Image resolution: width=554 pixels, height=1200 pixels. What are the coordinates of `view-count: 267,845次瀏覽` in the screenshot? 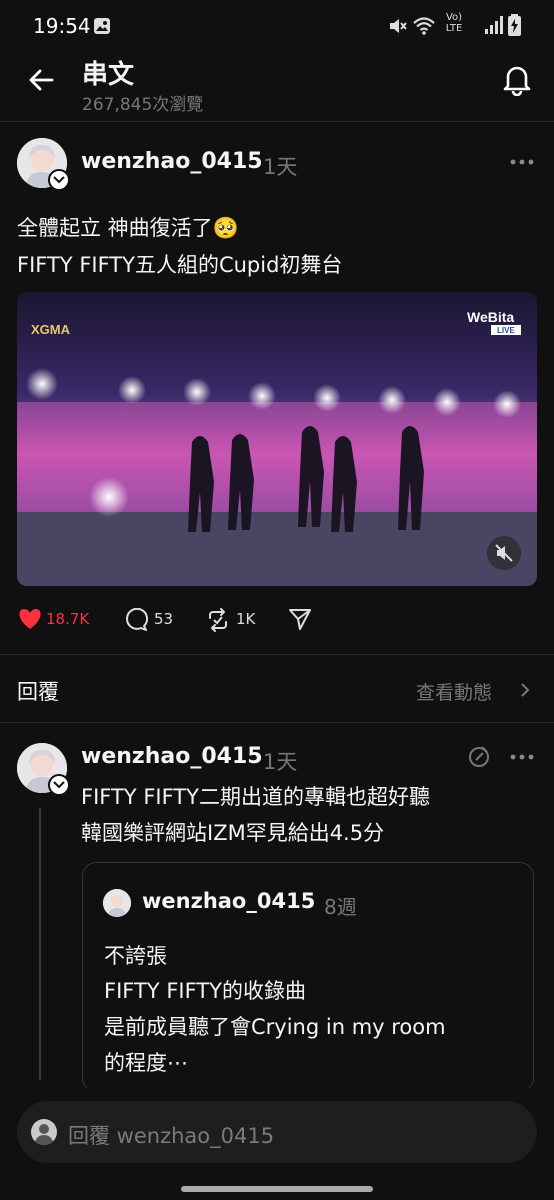 It's located at (143, 105).